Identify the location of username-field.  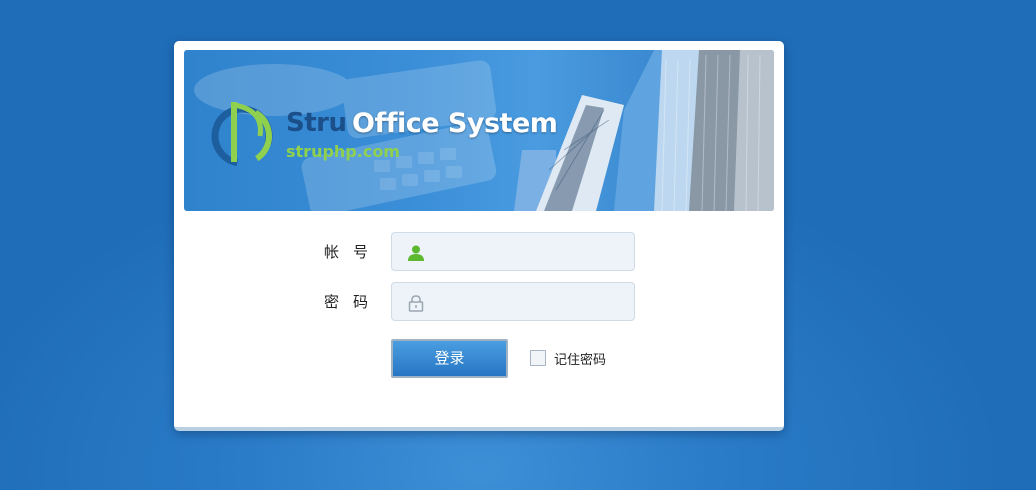
(513, 251).